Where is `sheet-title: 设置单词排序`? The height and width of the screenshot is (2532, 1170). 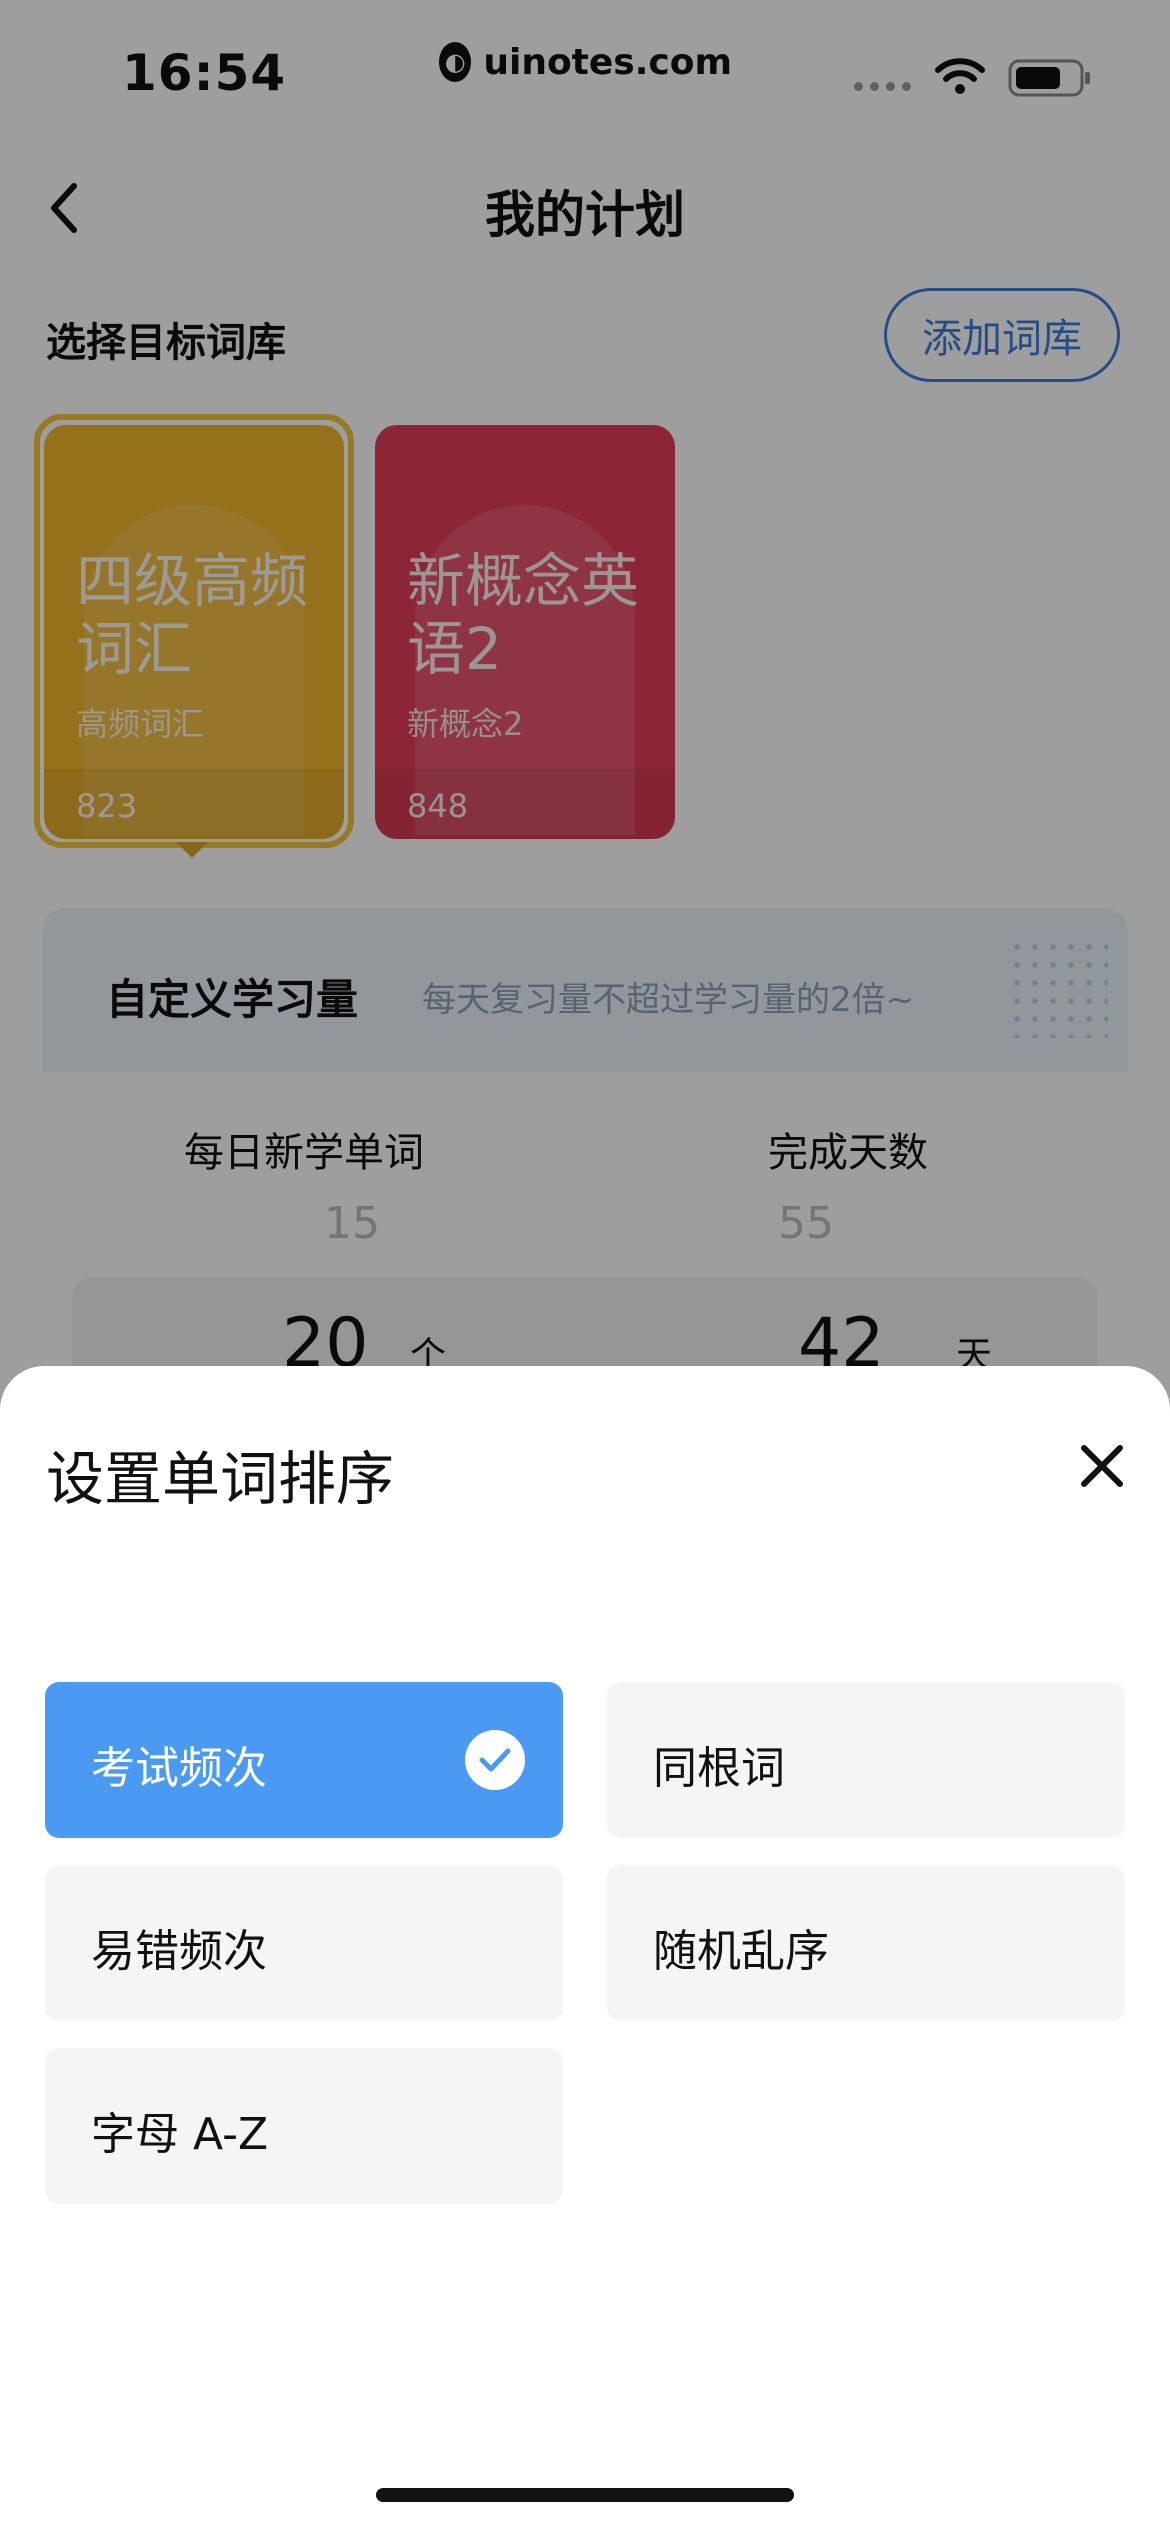 sheet-title: 设置单词排序 is located at coordinates (220, 1479).